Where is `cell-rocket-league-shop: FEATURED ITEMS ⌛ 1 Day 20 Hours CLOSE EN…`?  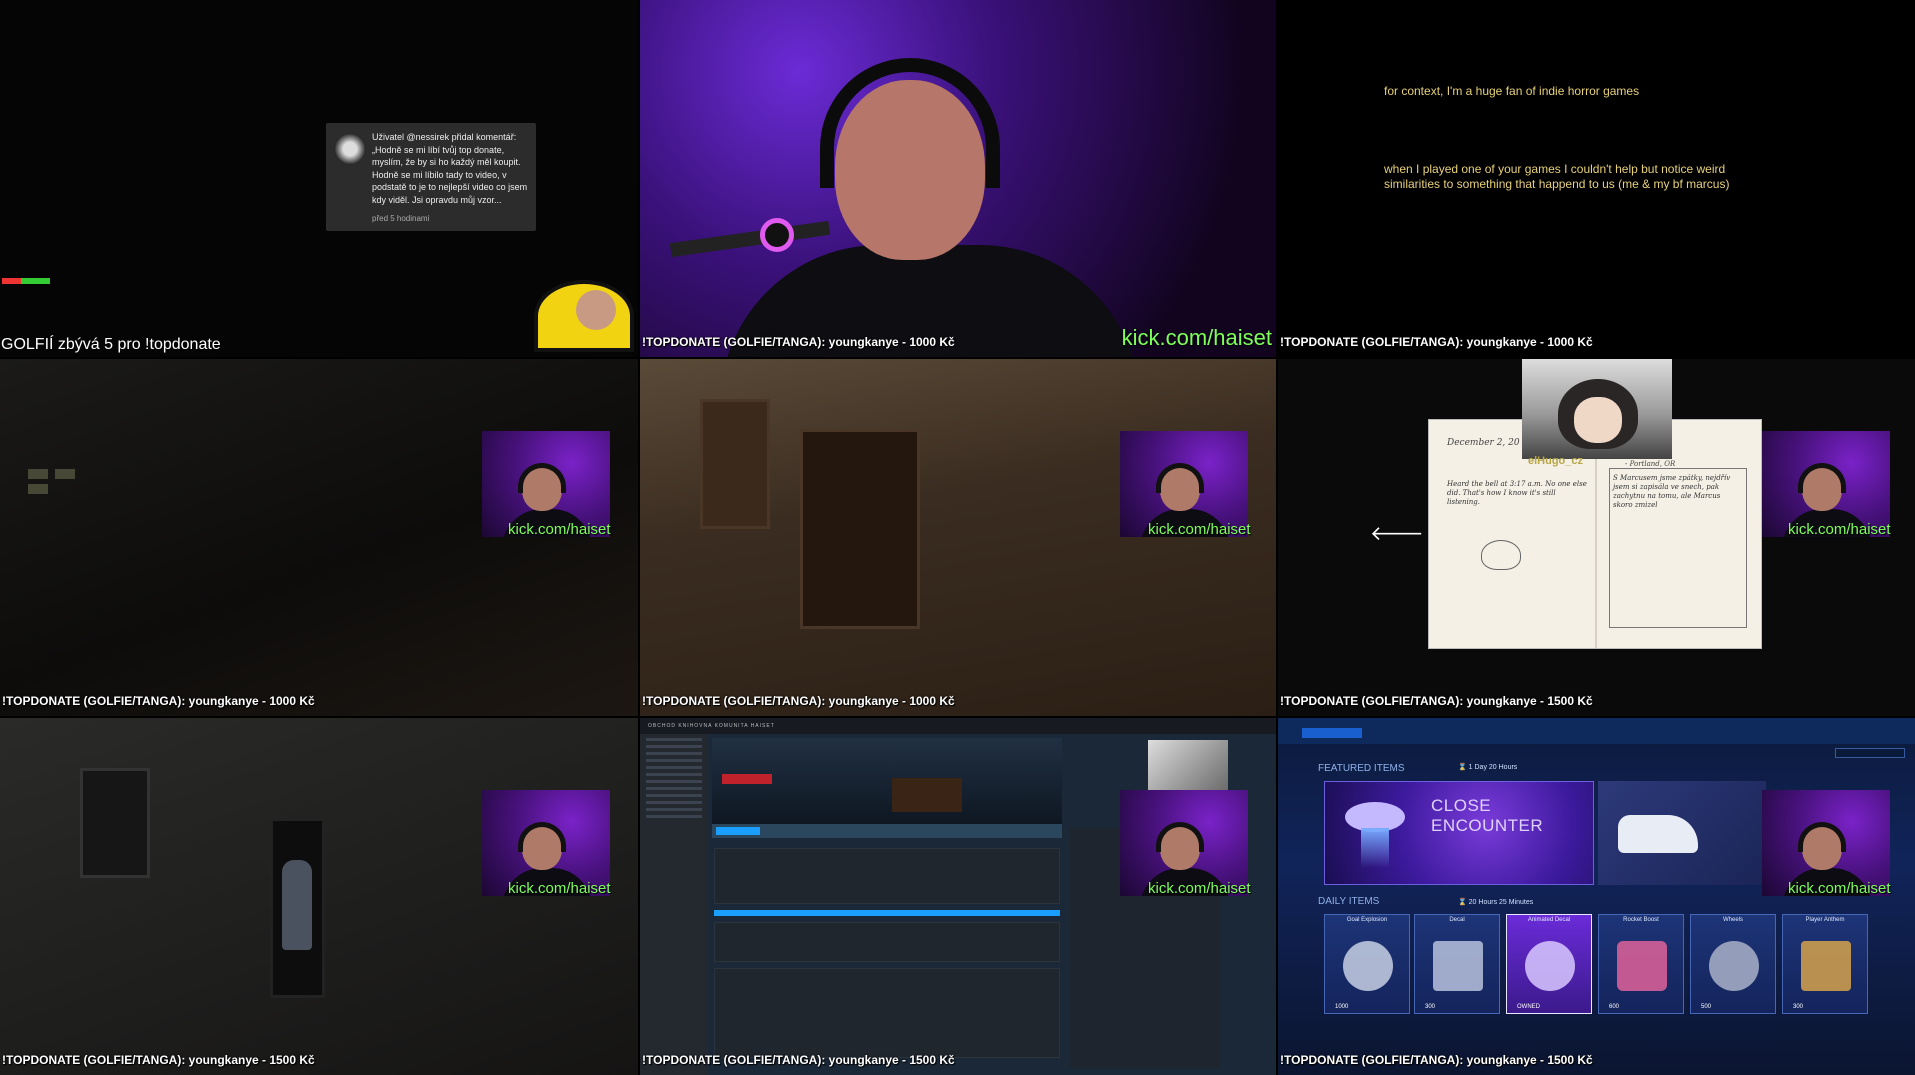 cell-rocket-league-shop: FEATURED ITEMS ⌛ 1 Day 20 Hours CLOSE EN… is located at coordinates (1596, 896).